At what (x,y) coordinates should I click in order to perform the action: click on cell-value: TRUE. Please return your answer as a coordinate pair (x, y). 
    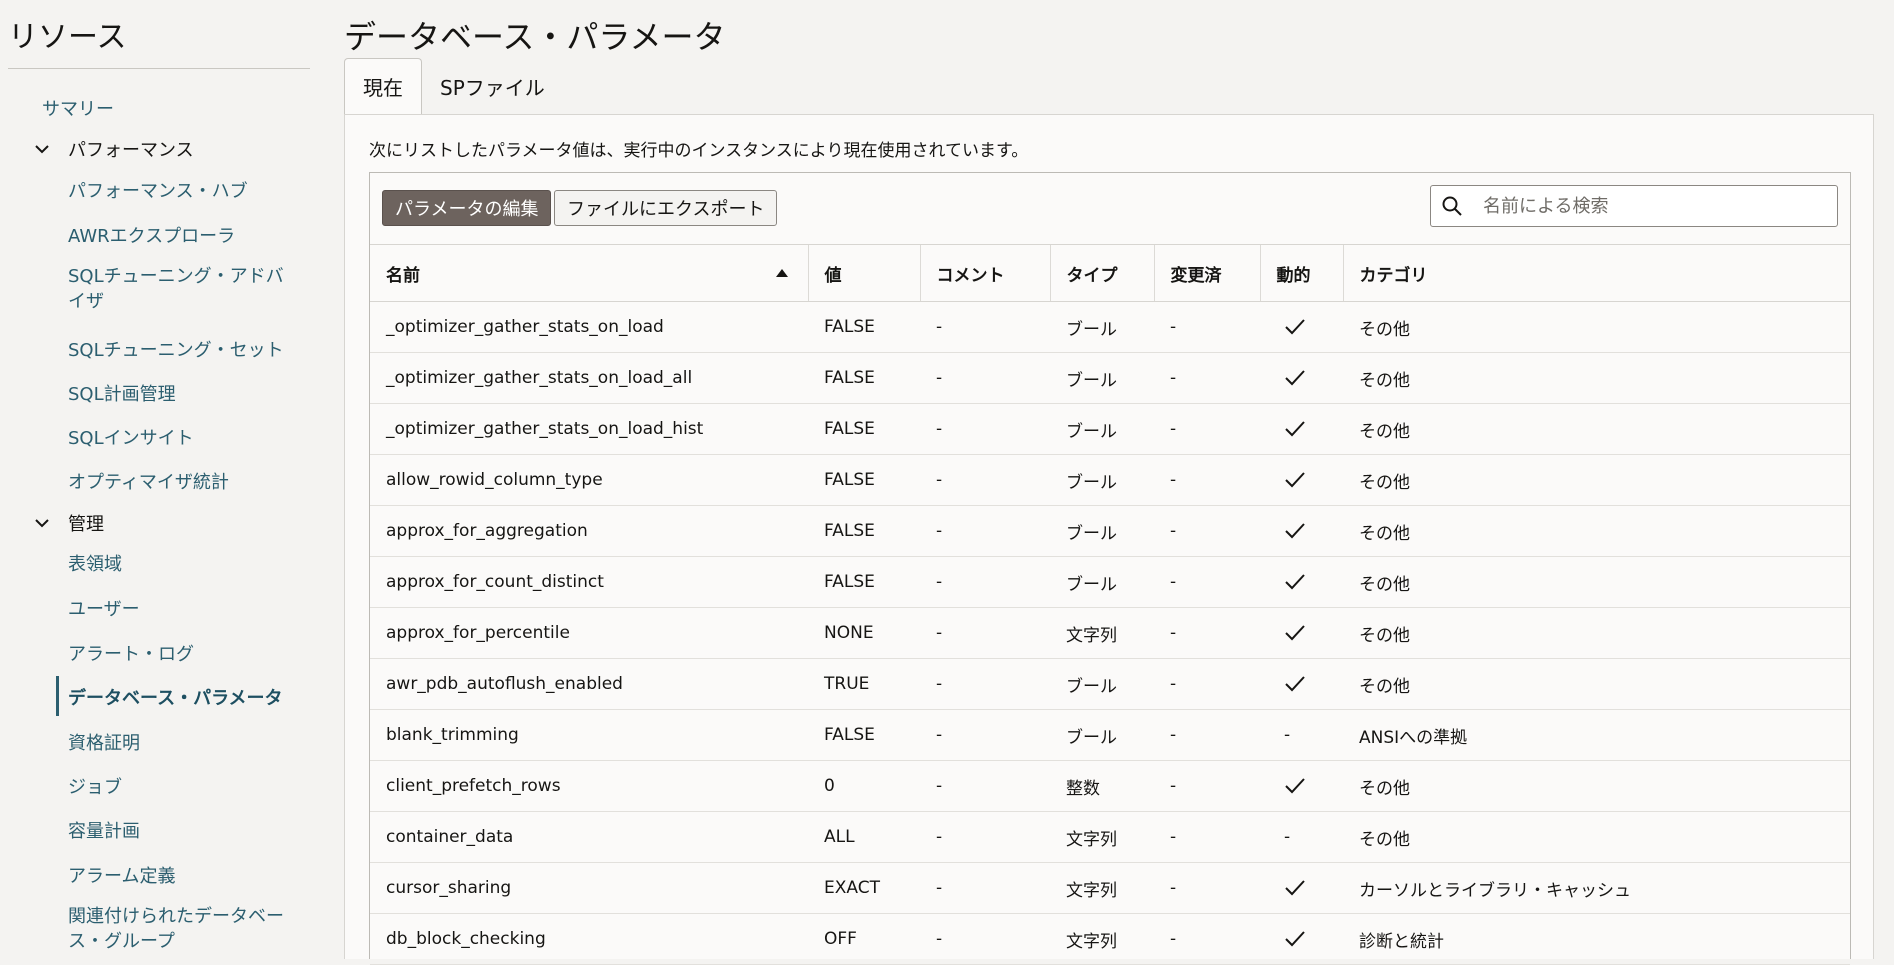
    Looking at the image, I should click on (864, 684).